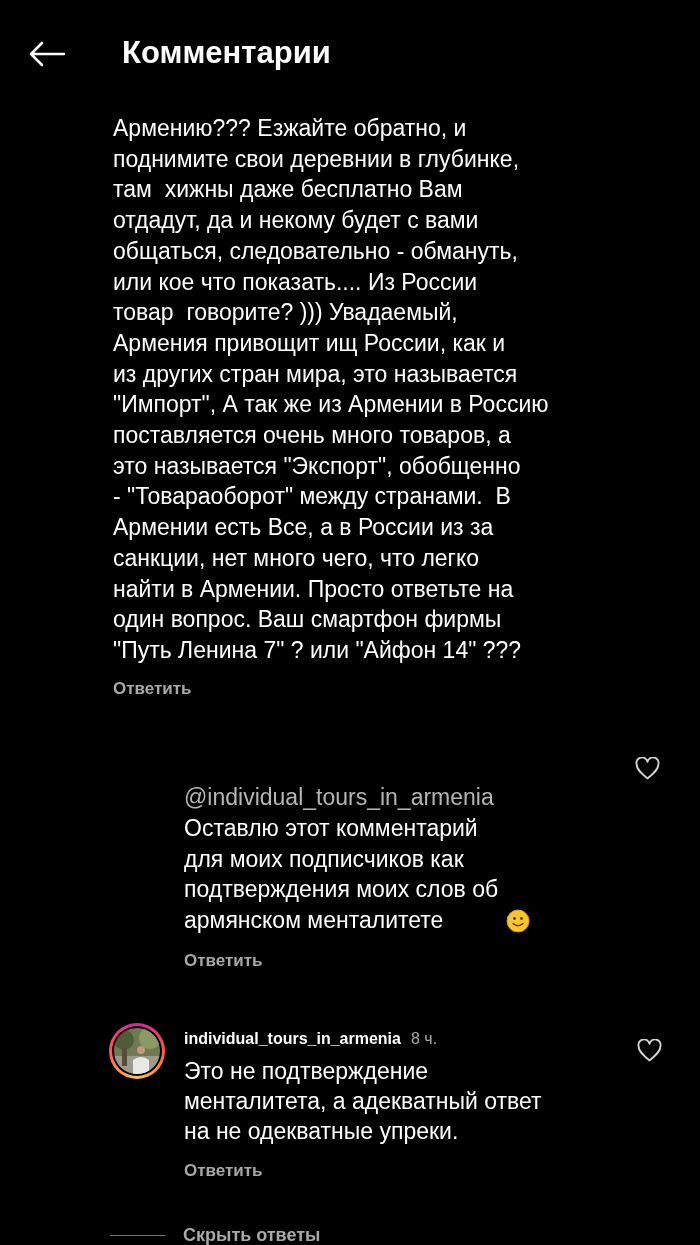  I want to click on smiley-icon, so click(518, 920).